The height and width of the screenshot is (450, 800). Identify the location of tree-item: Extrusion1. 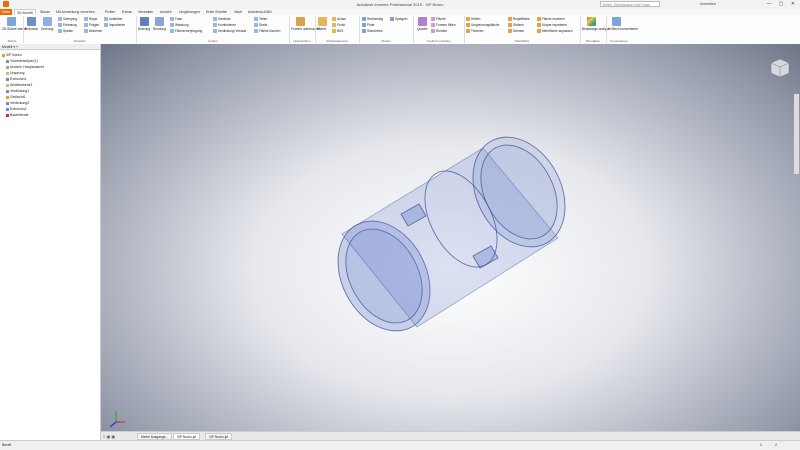
(16, 79).